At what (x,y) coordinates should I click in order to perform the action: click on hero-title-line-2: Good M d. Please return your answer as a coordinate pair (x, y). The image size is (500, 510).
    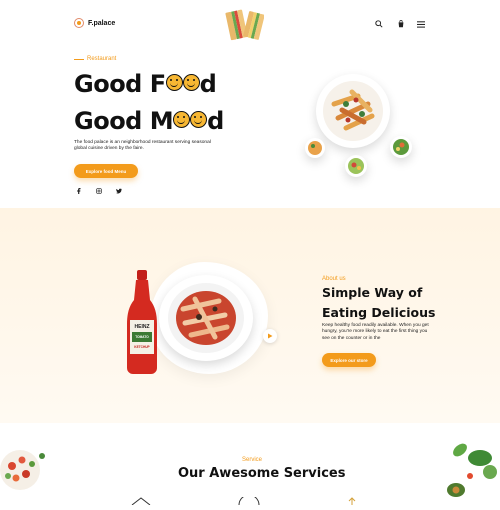
    Looking at the image, I should click on (149, 121).